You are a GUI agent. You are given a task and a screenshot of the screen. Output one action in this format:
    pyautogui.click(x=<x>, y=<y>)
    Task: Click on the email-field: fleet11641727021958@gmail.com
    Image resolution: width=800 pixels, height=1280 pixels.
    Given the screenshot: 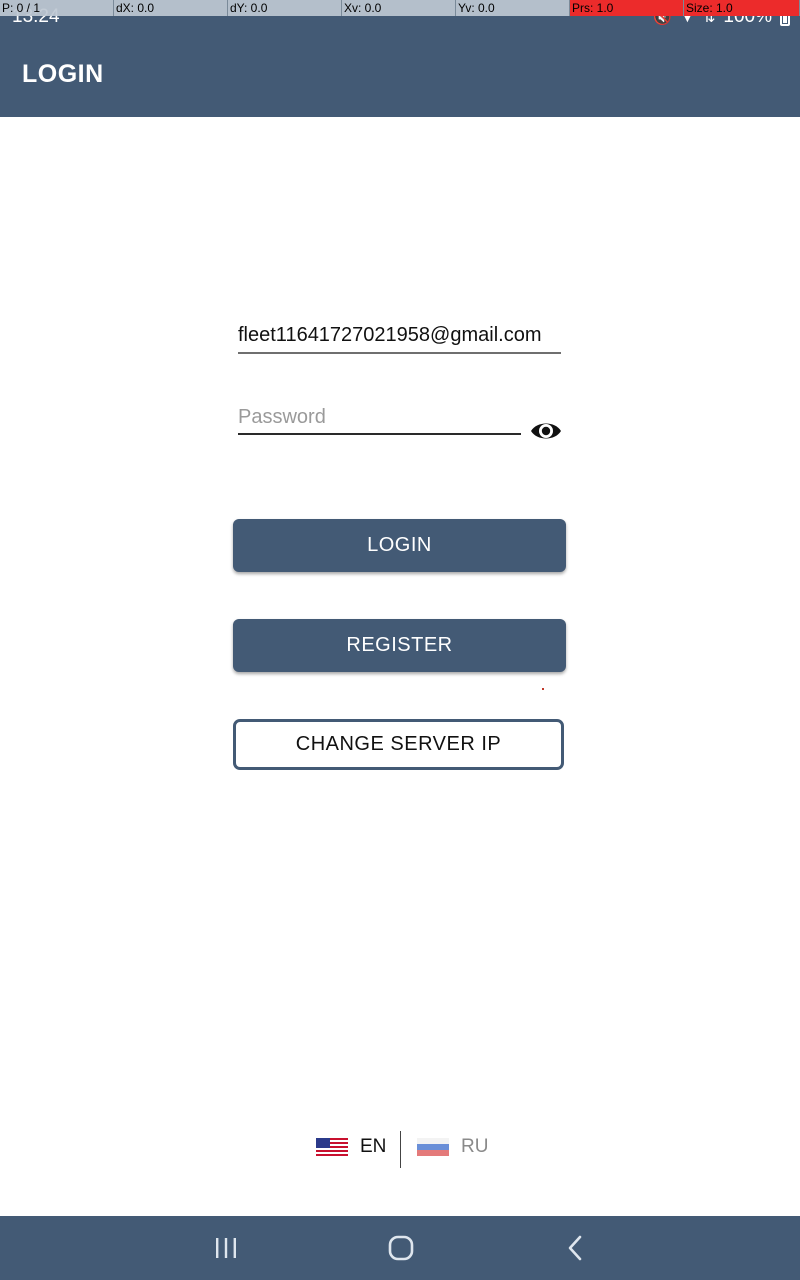 What is the action you would take?
    pyautogui.click(x=399, y=338)
    